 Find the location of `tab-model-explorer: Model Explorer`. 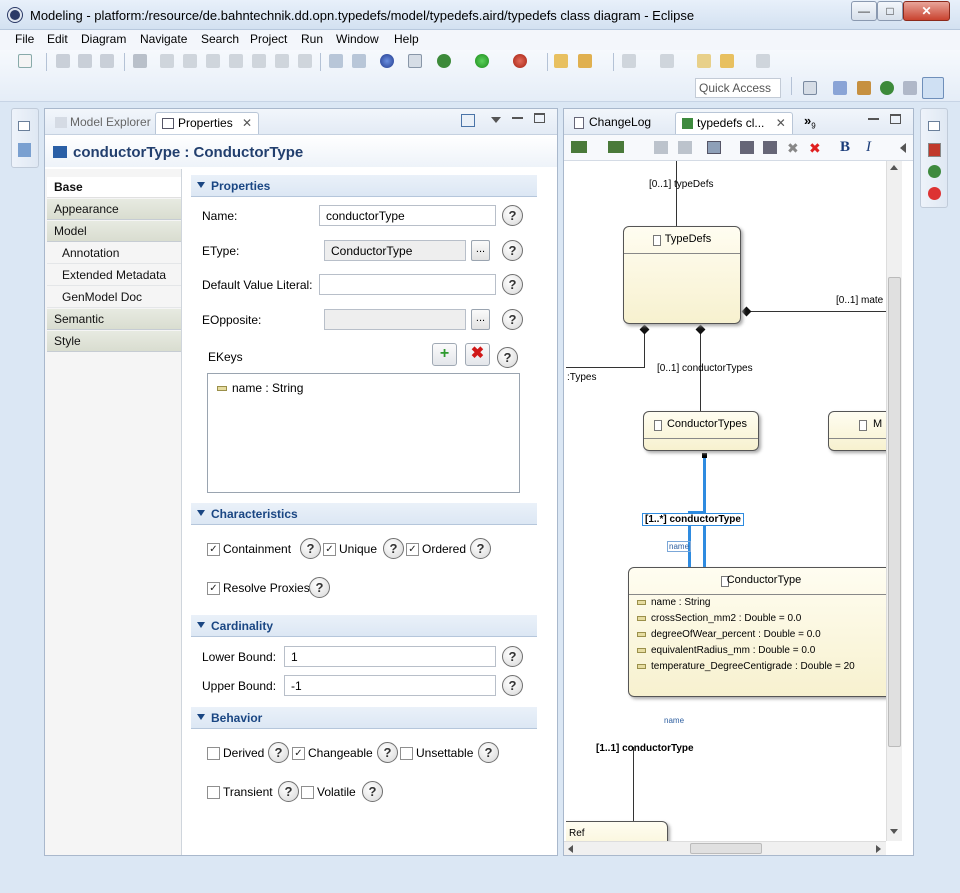

tab-model-explorer: Model Explorer is located at coordinates (103, 123).